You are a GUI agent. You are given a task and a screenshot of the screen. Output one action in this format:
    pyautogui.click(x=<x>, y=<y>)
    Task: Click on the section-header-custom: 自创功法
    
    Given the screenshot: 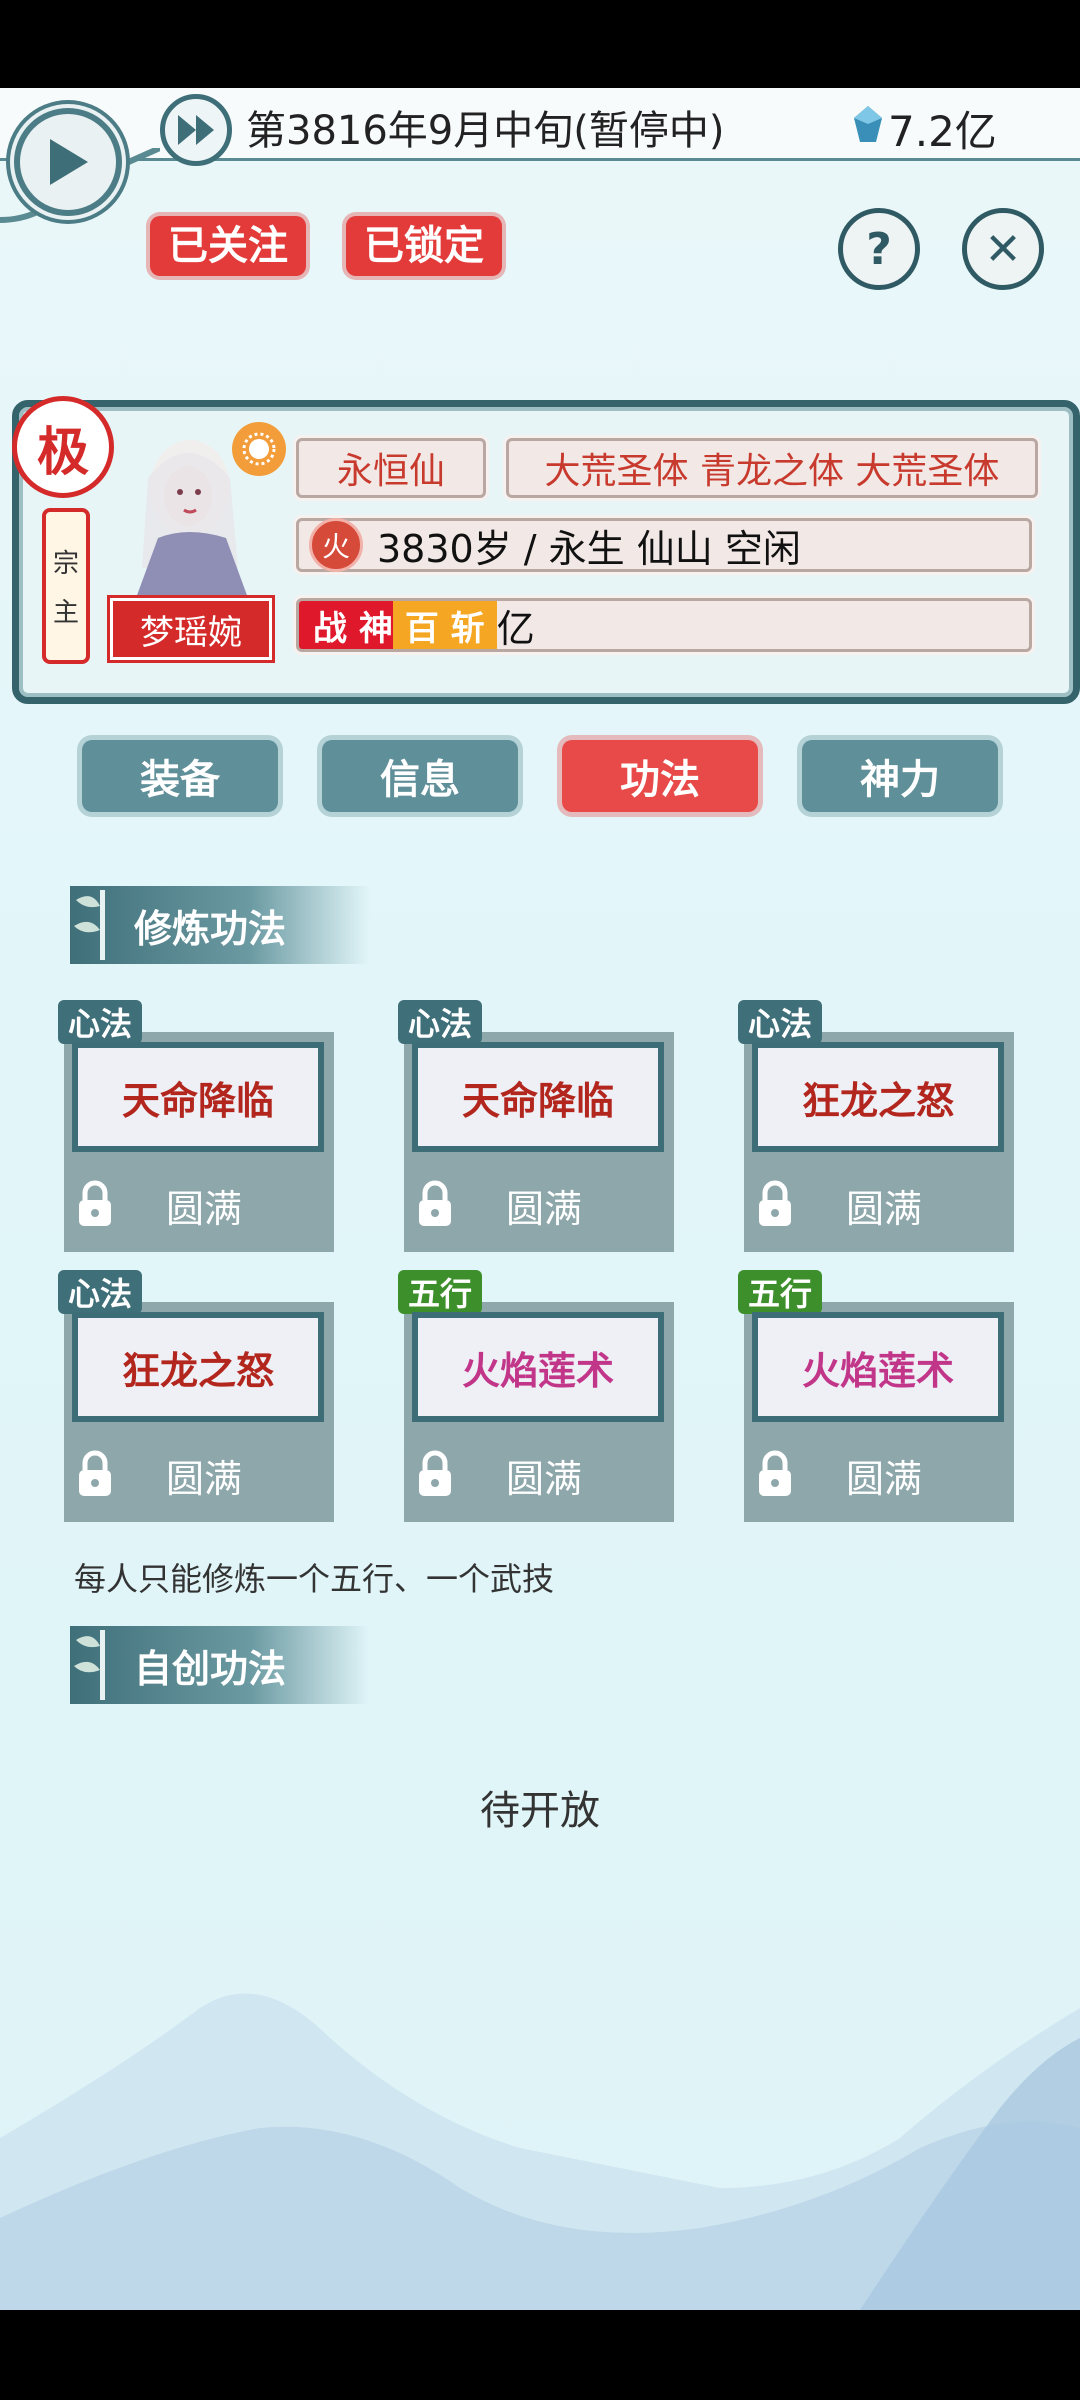 What is the action you would take?
    pyautogui.click(x=220, y=1665)
    